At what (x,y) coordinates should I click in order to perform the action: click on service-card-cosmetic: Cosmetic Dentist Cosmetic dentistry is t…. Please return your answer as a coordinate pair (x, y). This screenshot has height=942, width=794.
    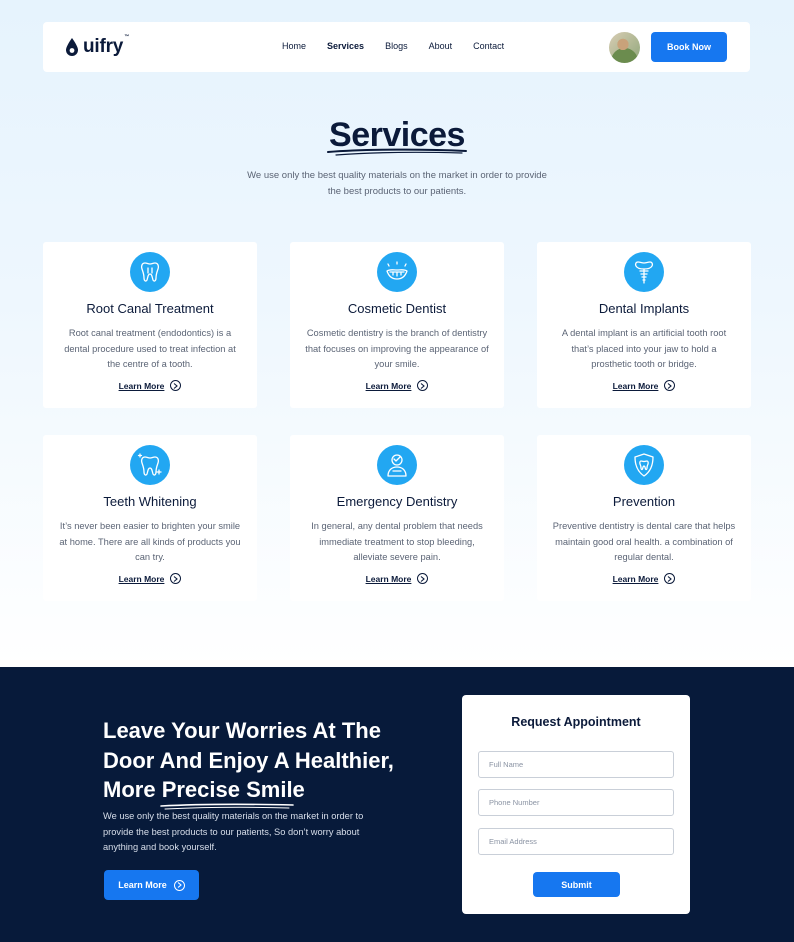
    Looking at the image, I should click on (397, 325).